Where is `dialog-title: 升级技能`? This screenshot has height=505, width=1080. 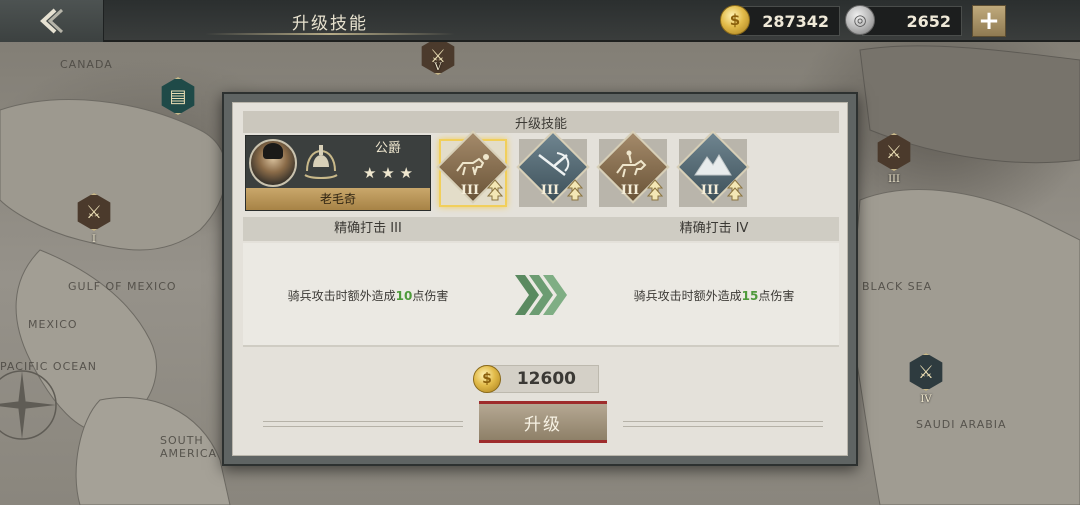 dialog-title: 升级技能 is located at coordinates (541, 122).